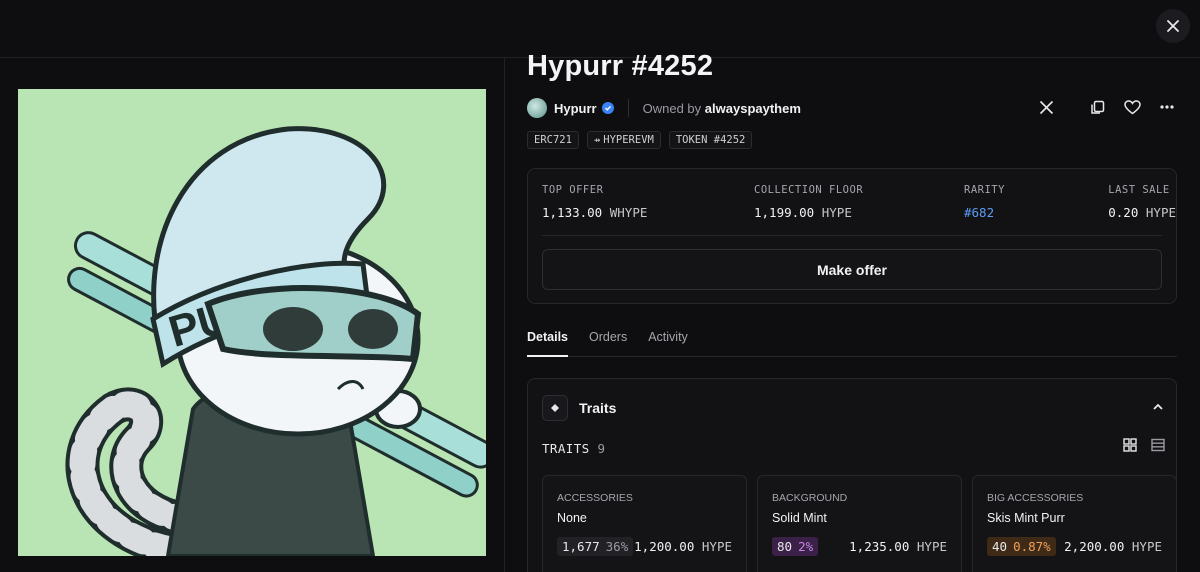 This screenshot has width=1200, height=572. I want to click on tag-list: ERC721 ⇸ HYPEREVM TOKEN #4252, so click(640, 140).